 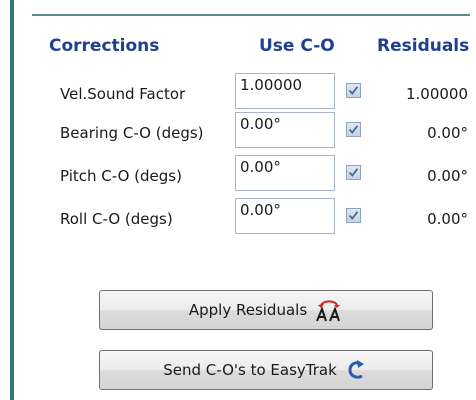 I want to click on send-co-to-easytrak-button: Send C-O's to EasyTrak, so click(x=266, y=370).